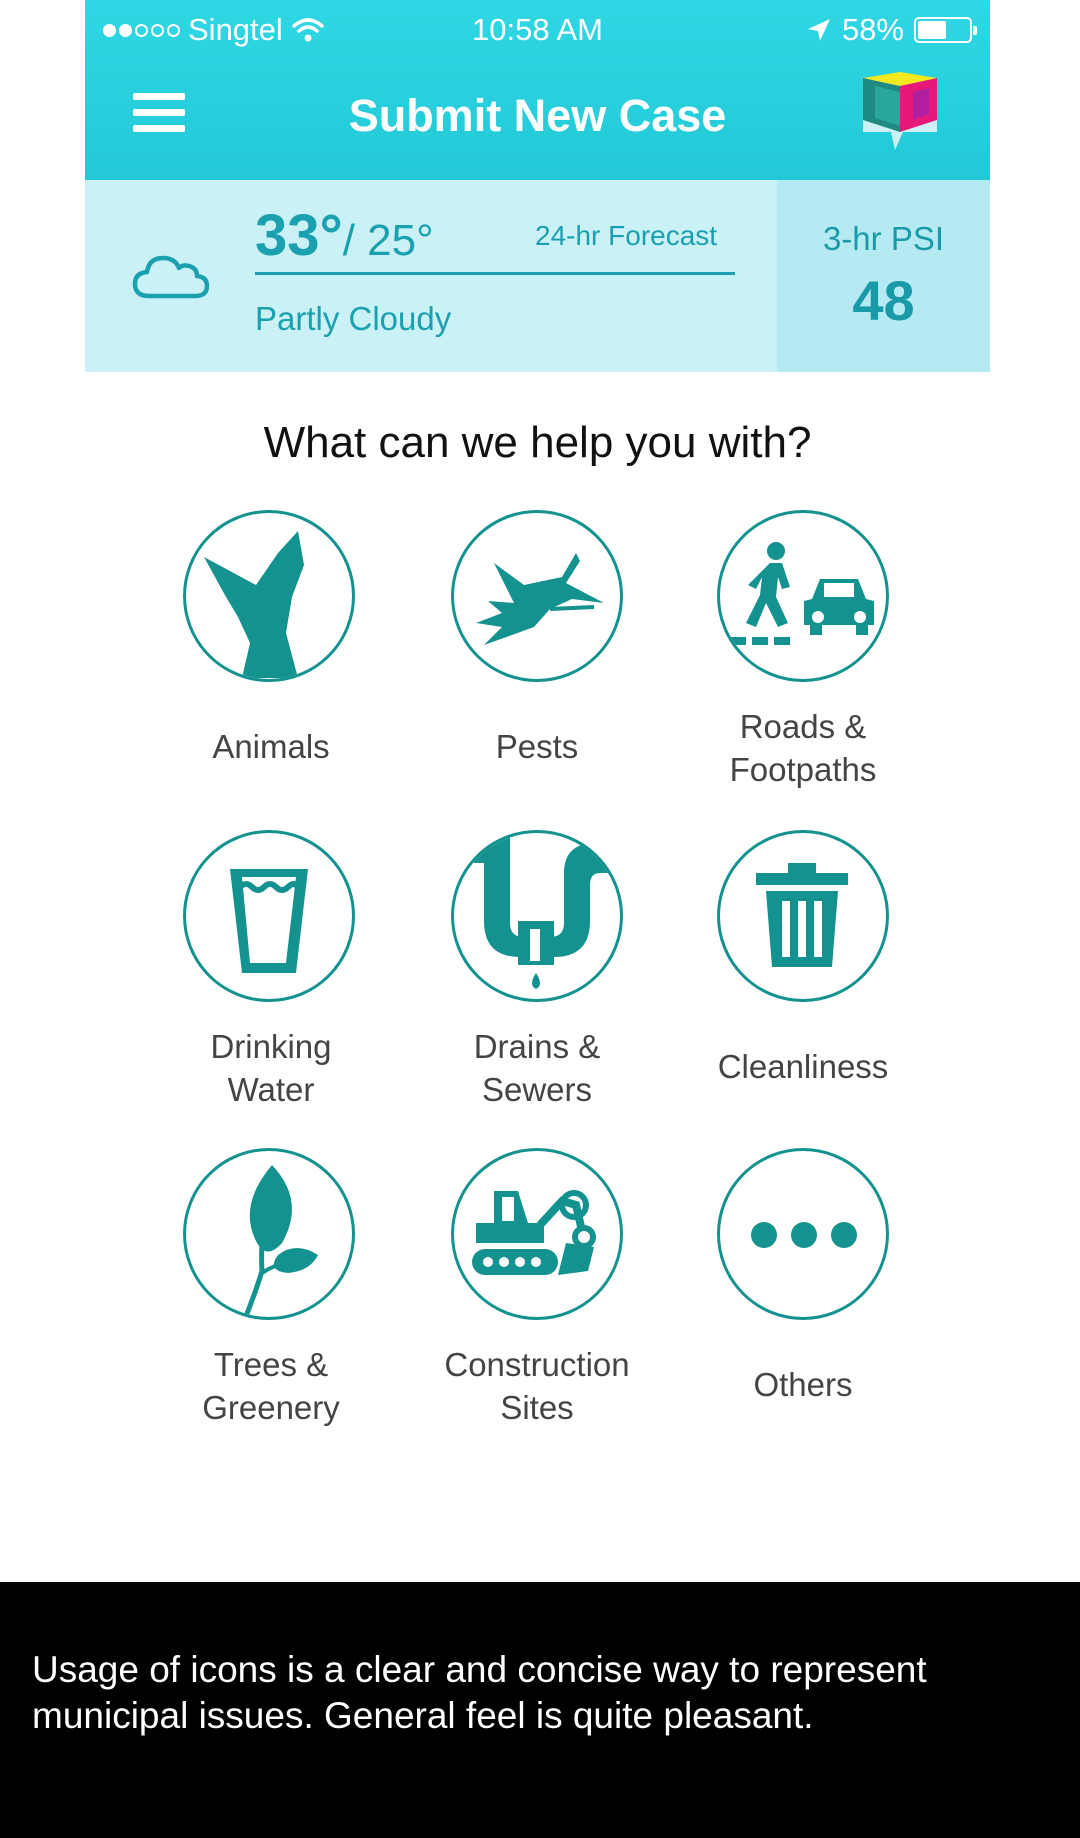  What do you see at coordinates (495, 273) in the screenshot?
I see `weather-divider` at bounding box center [495, 273].